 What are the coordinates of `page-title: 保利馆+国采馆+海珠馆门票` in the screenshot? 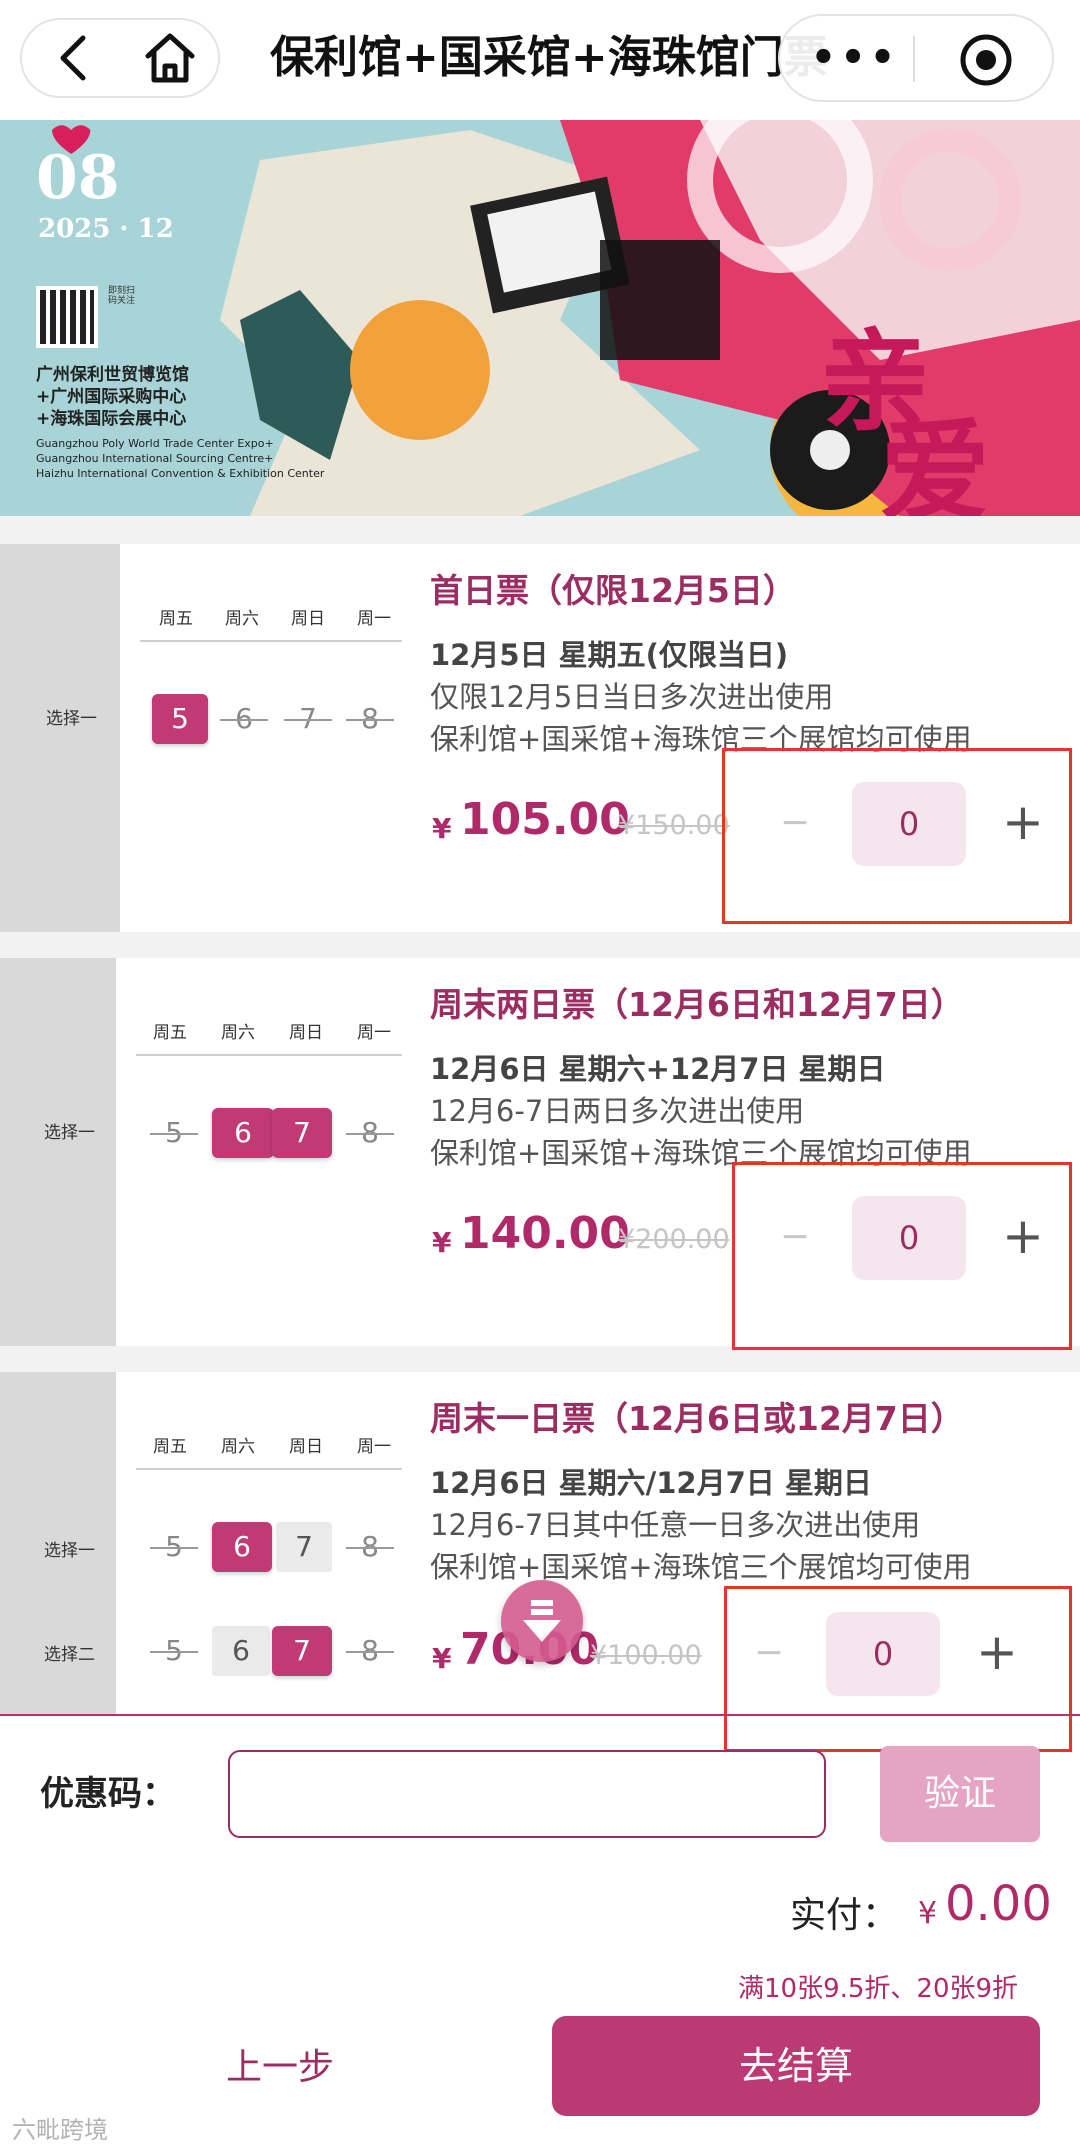 It's located at (549, 57).